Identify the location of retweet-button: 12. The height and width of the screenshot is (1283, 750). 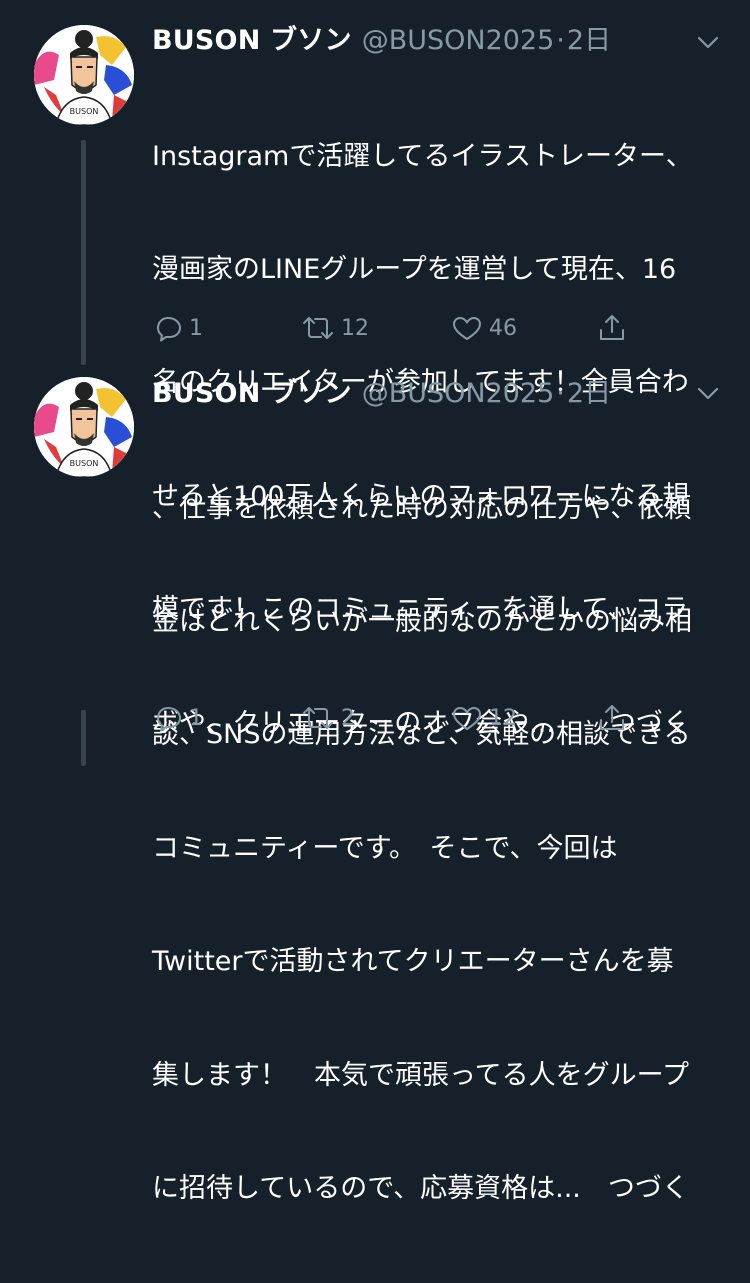
(335, 328).